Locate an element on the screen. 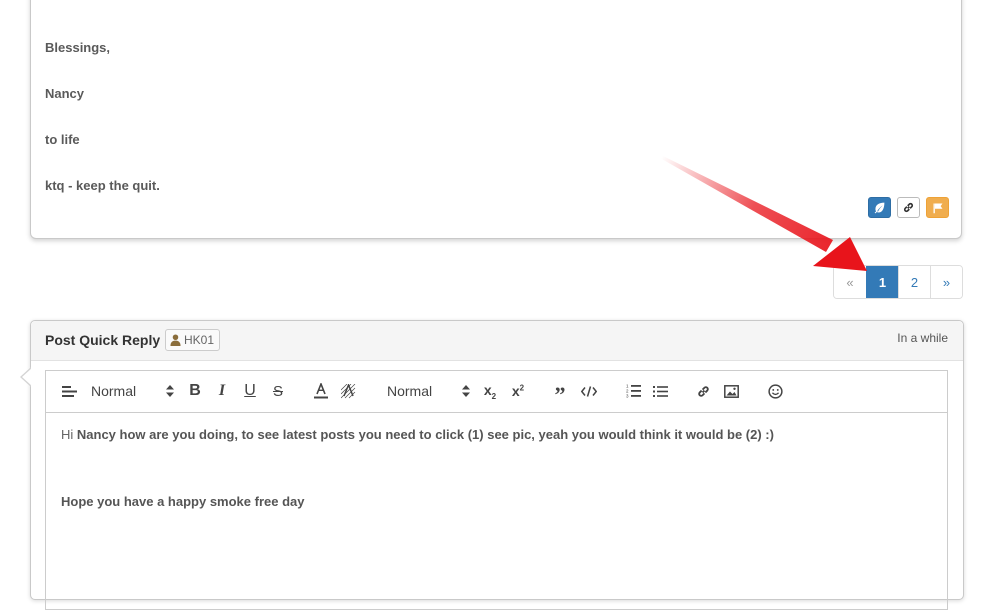 This screenshot has height=610, width=994. bullet-list-button is located at coordinates (660, 391).